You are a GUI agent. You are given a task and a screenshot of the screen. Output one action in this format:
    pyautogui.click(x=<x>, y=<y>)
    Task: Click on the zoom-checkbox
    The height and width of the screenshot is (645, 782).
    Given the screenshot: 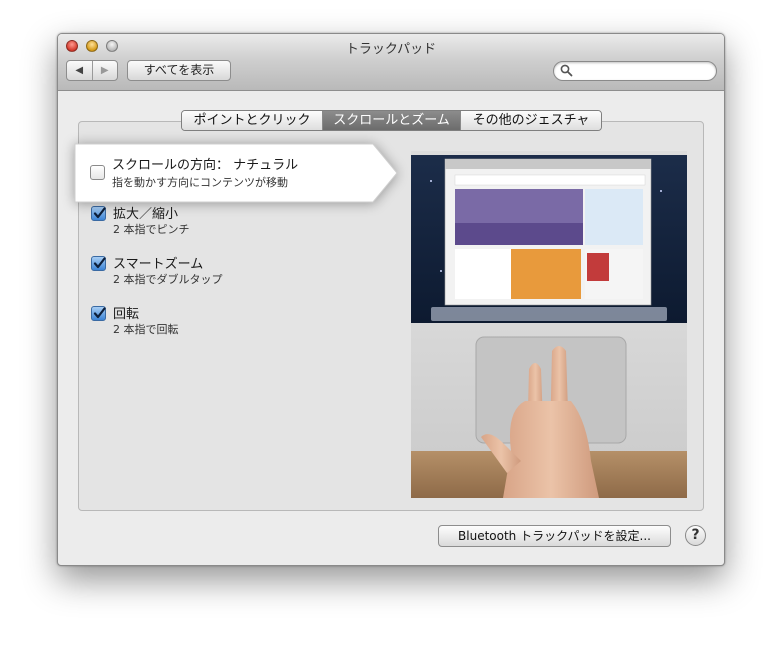 What is the action you would take?
    pyautogui.click(x=98, y=213)
    